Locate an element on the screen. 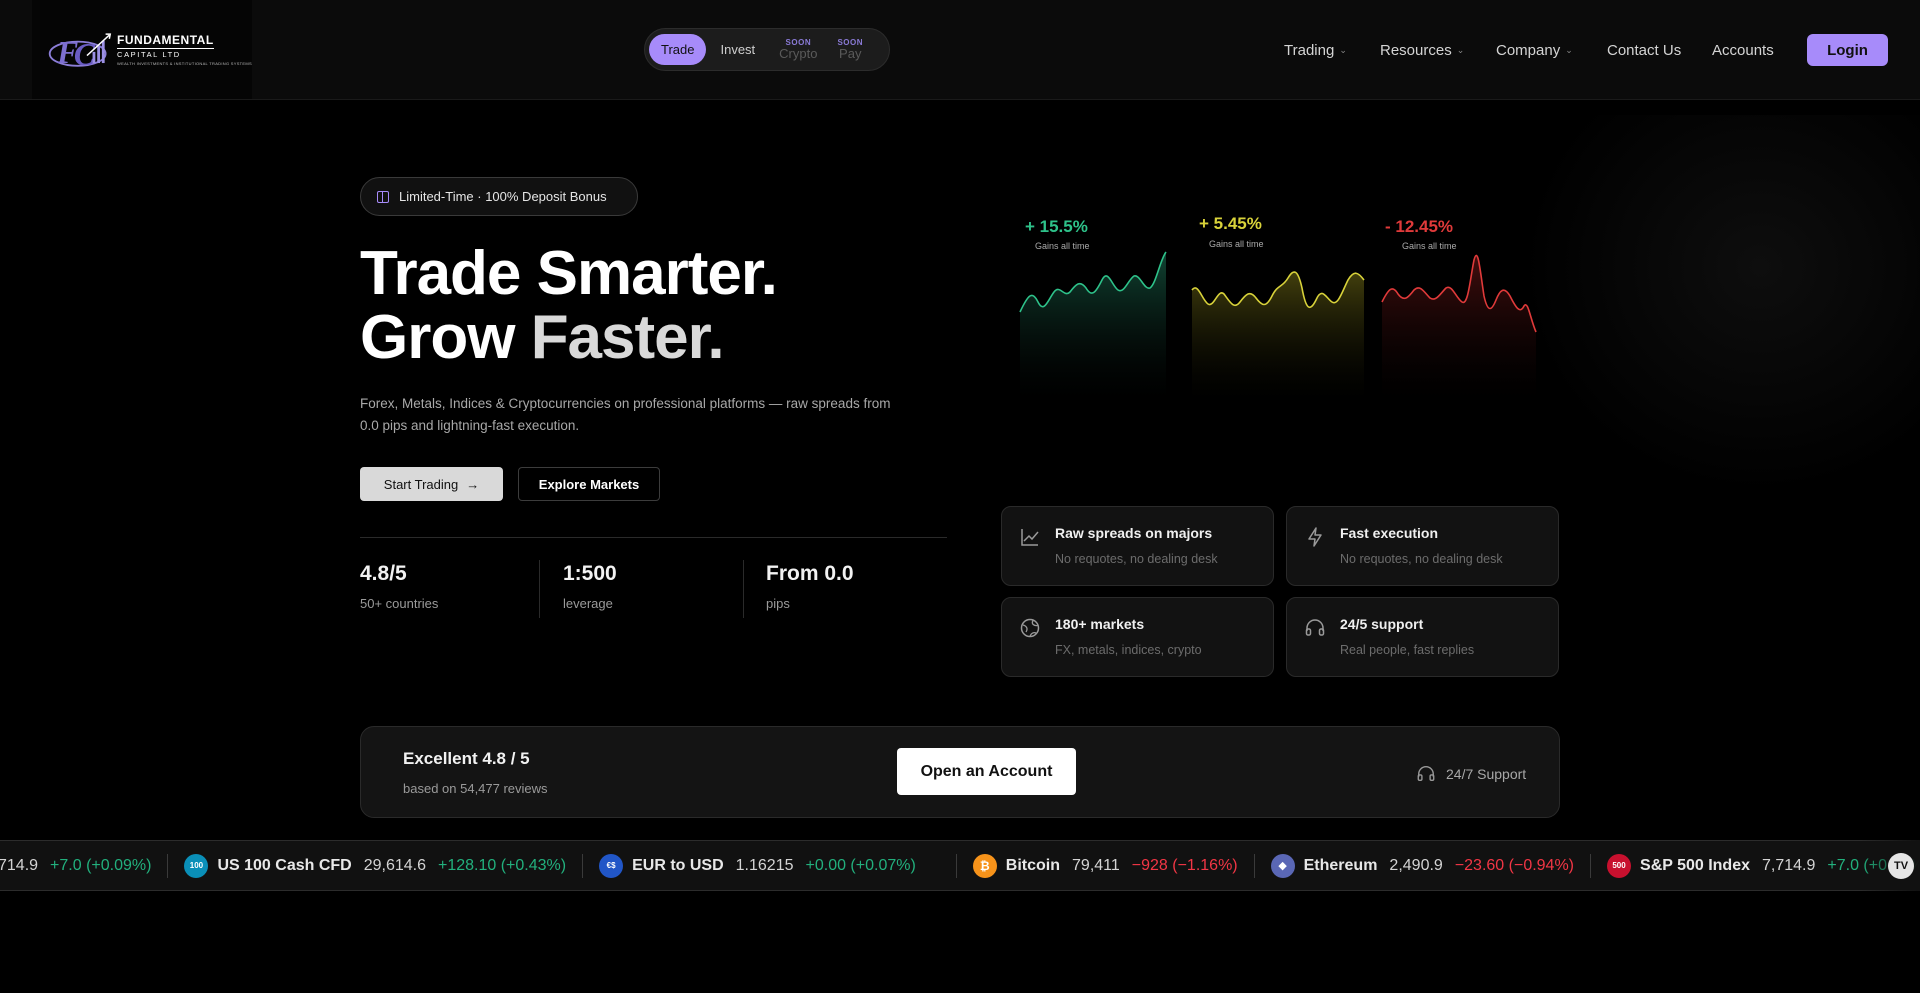 Image resolution: width=1920 pixels, height=993 pixels. ticker-item: 714.9 +7.0 (+0.09%) is located at coordinates (83, 865).